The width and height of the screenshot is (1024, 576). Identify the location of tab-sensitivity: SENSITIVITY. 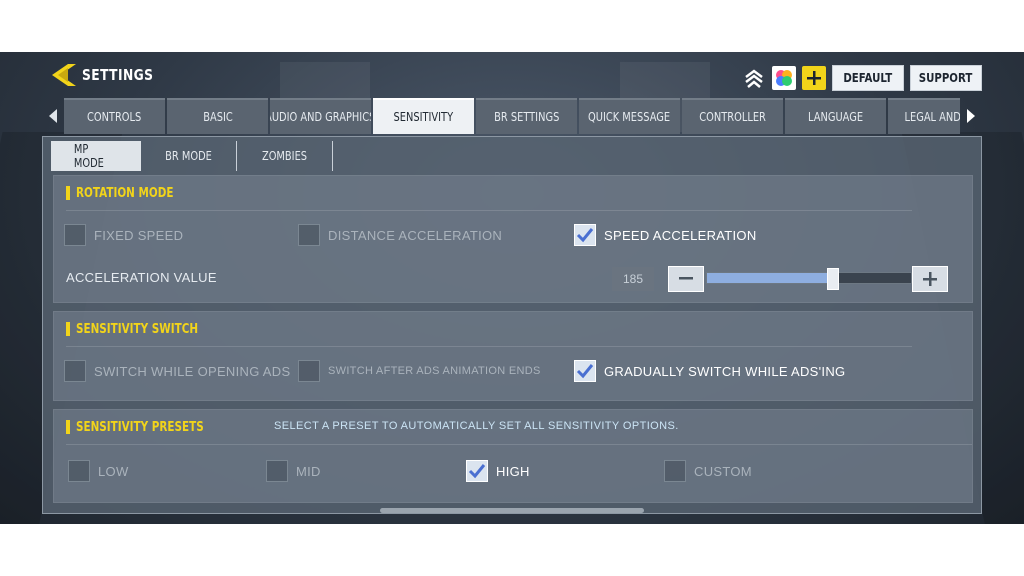
(423, 116).